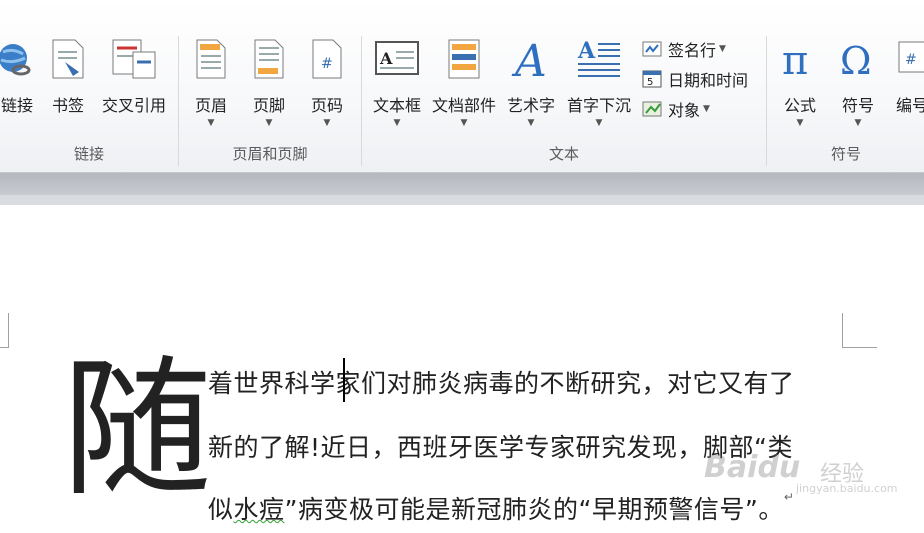 Image resolution: width=924 pixels, height=533 pixels. What do you see at coordinates (598, 105) in the screenshot?
I see `drop-cap-label: 首字下沉` at bounding box center [598, 105].